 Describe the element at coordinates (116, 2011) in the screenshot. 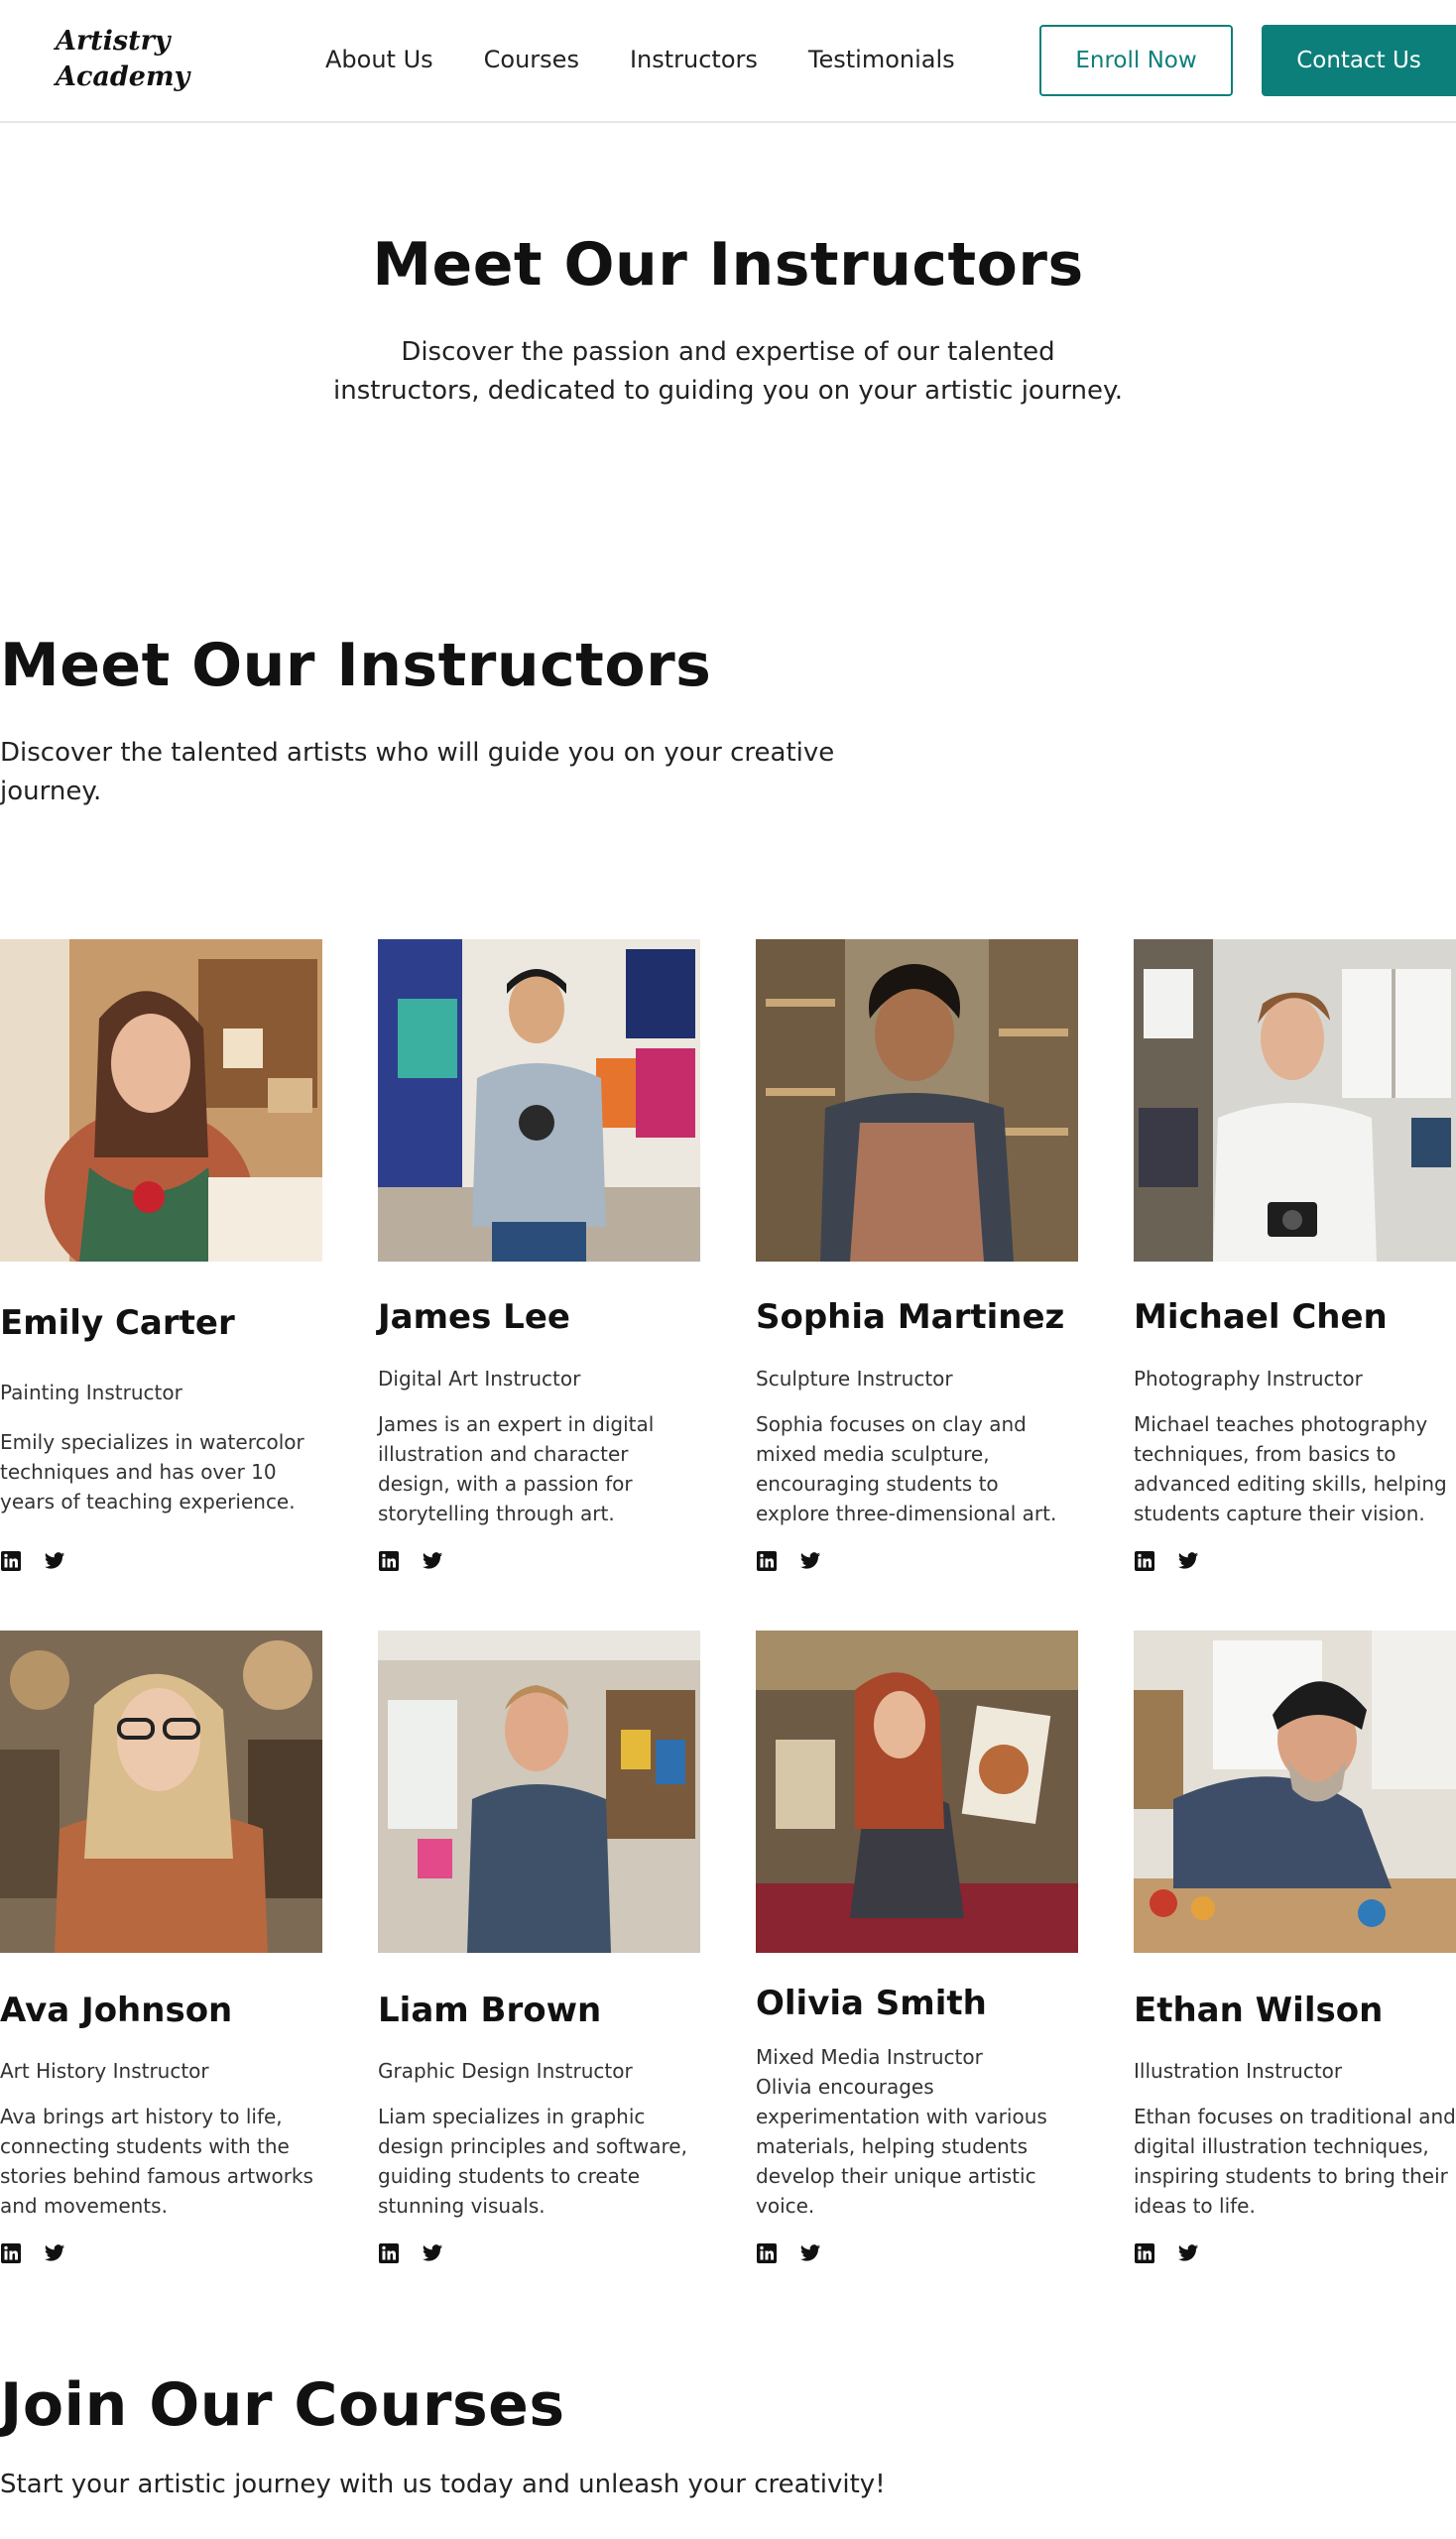

I see `instructor-name: Ava Johnson` at that location.